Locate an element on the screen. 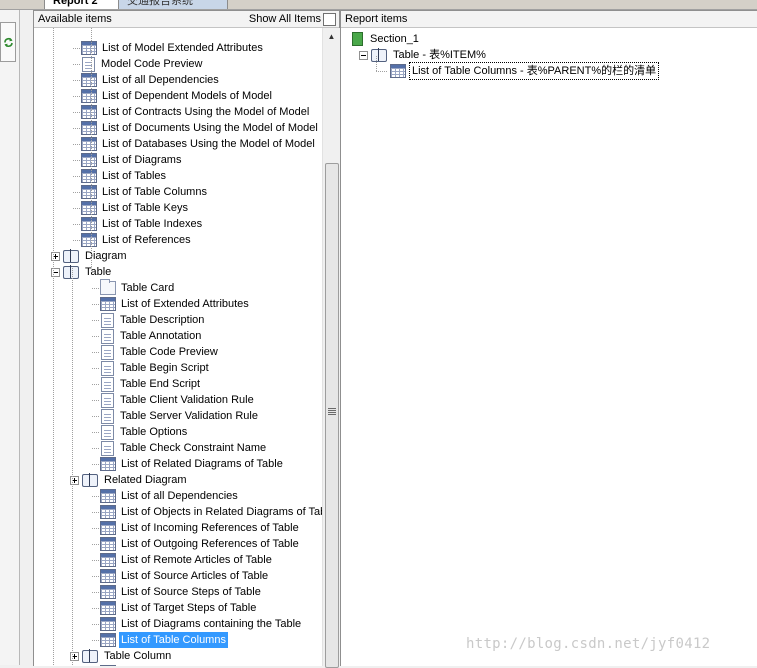  tree-item: List of Tables is located at coordinates (124, 176).